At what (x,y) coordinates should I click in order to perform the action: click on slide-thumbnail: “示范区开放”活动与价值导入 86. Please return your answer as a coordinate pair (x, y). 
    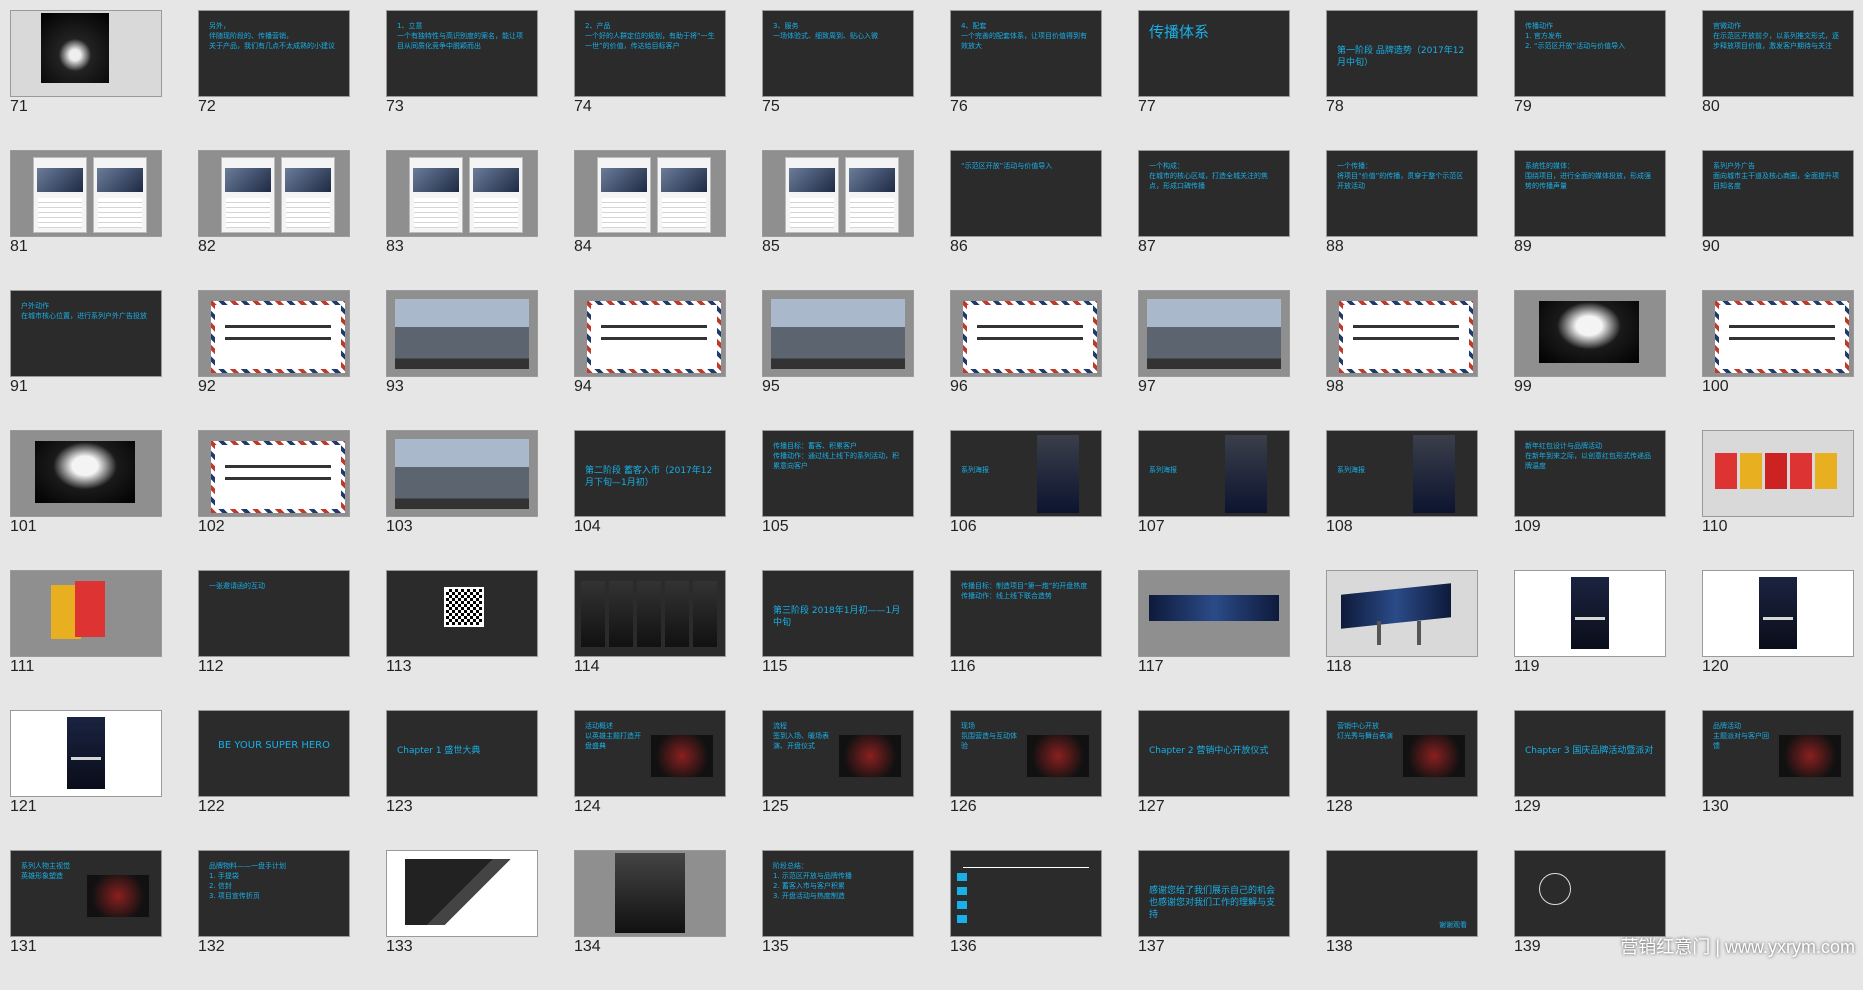
    Looking at the image, I should click on (1026, 220).